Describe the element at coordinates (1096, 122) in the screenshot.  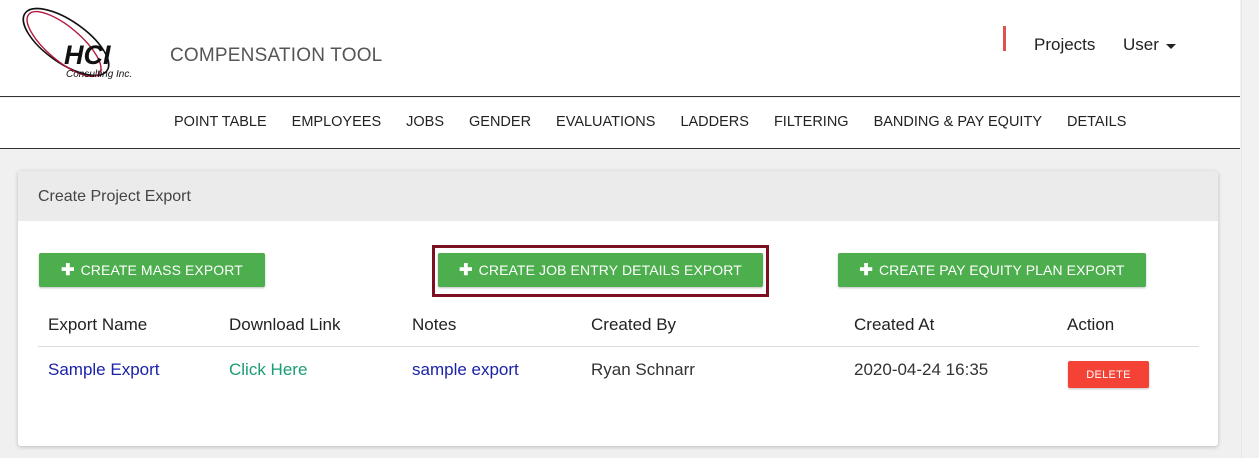
I see `menu-item-details: DETAILS` at that location.